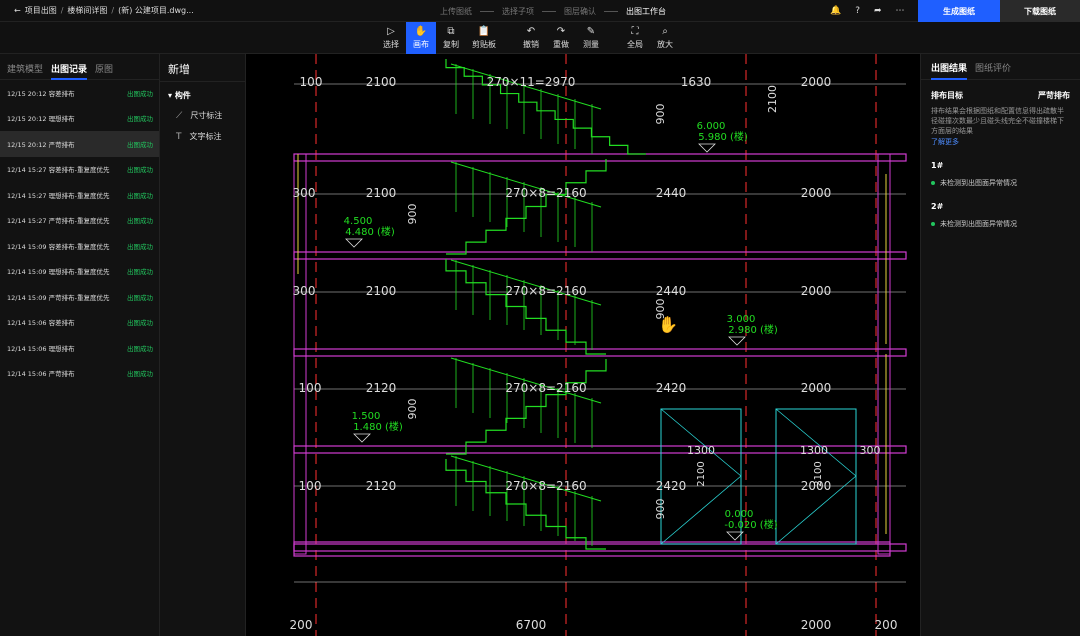  I want to click on workflow-steps: 上传图纸 选择子项 图层确认 出图工作台, so click(553, 11).